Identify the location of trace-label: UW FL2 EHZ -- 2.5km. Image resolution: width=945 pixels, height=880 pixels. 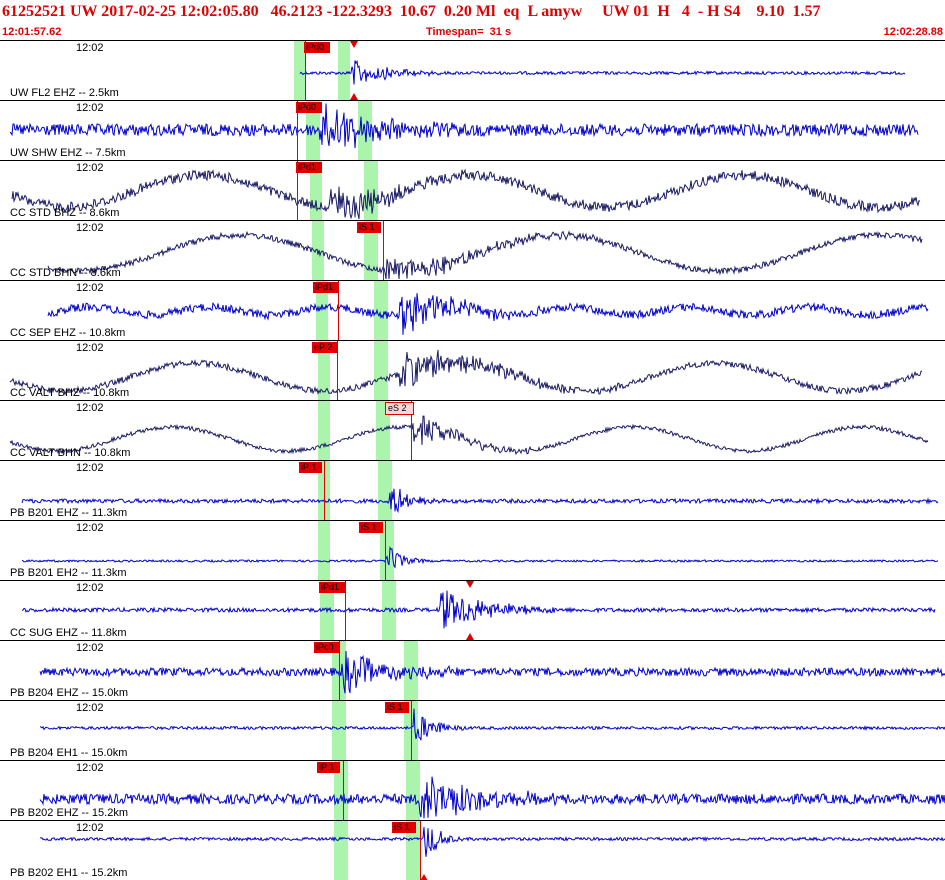
(64, 93).